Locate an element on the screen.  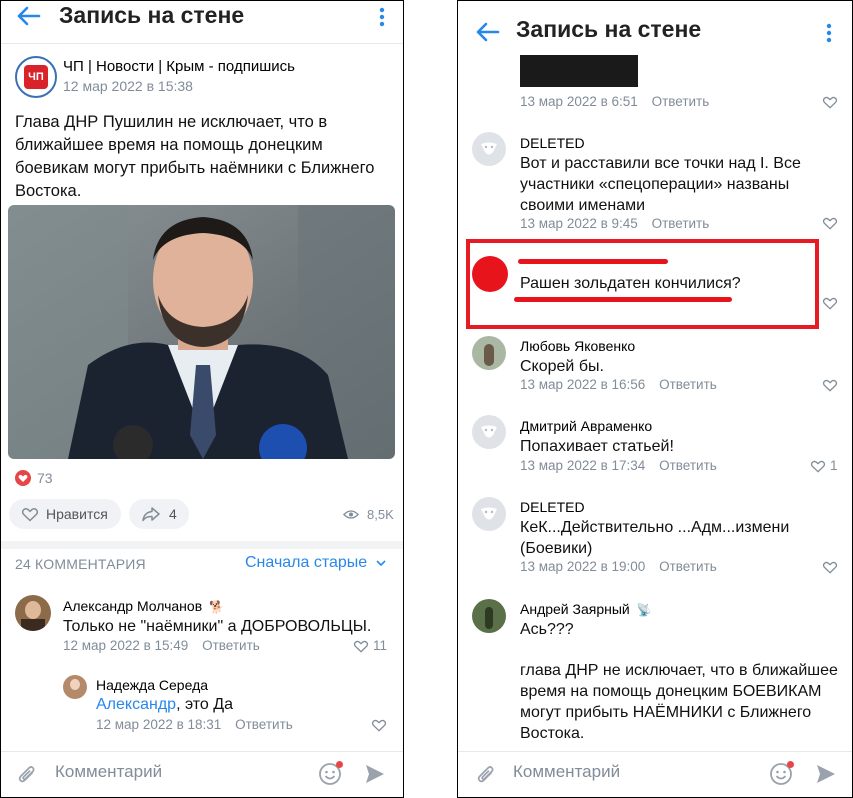
redacted-avatar is located at coordinates (490, 274).